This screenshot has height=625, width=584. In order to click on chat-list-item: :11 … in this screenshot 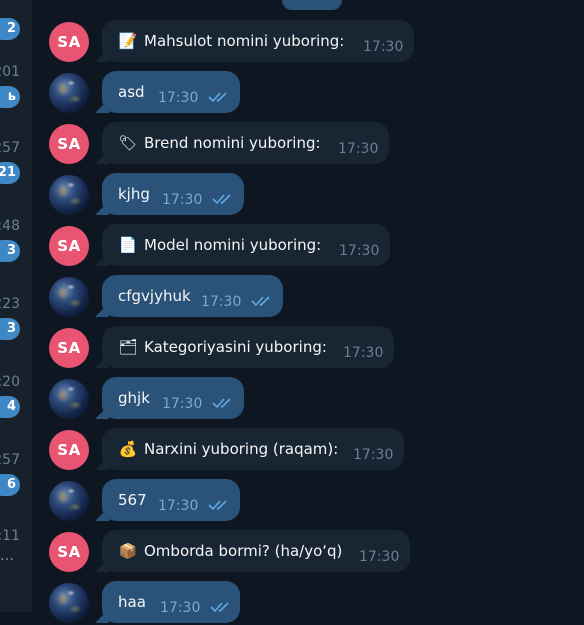, I will do `click(16, 546)`.